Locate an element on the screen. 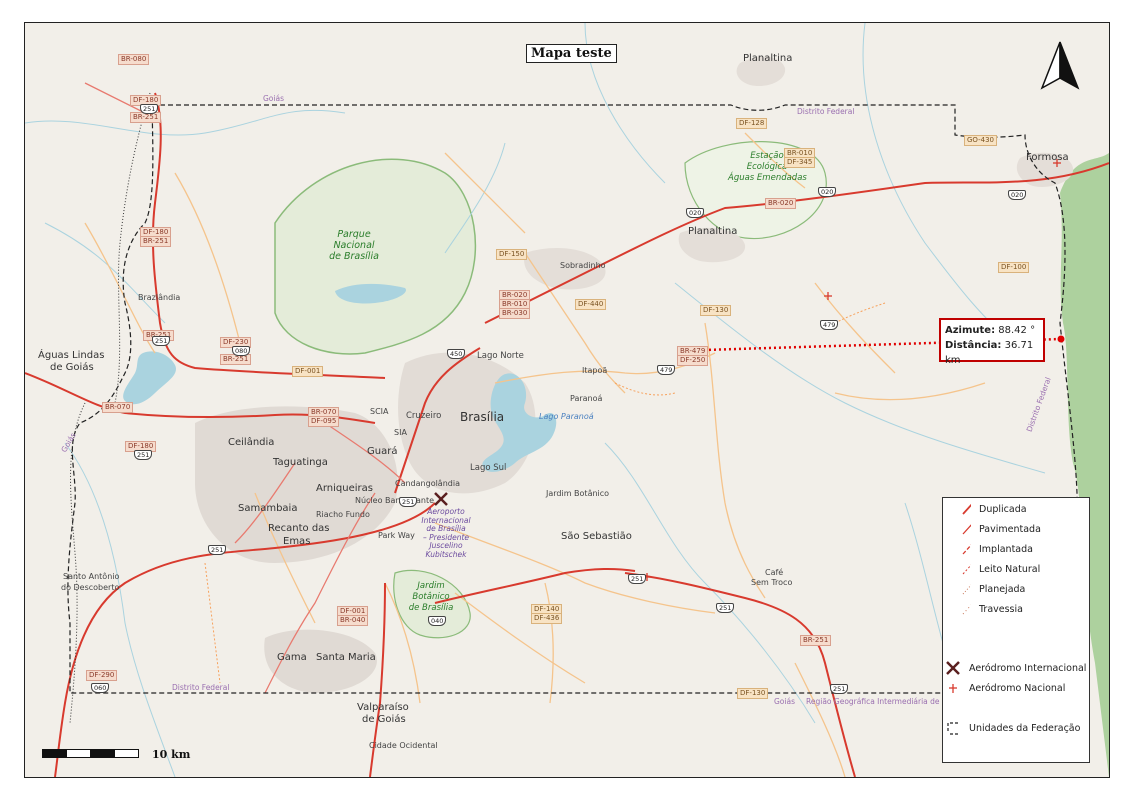 The height and width of the screenshot is (797, 1130). road-label-br040: BR-040 is located at coordinates (353, 620).